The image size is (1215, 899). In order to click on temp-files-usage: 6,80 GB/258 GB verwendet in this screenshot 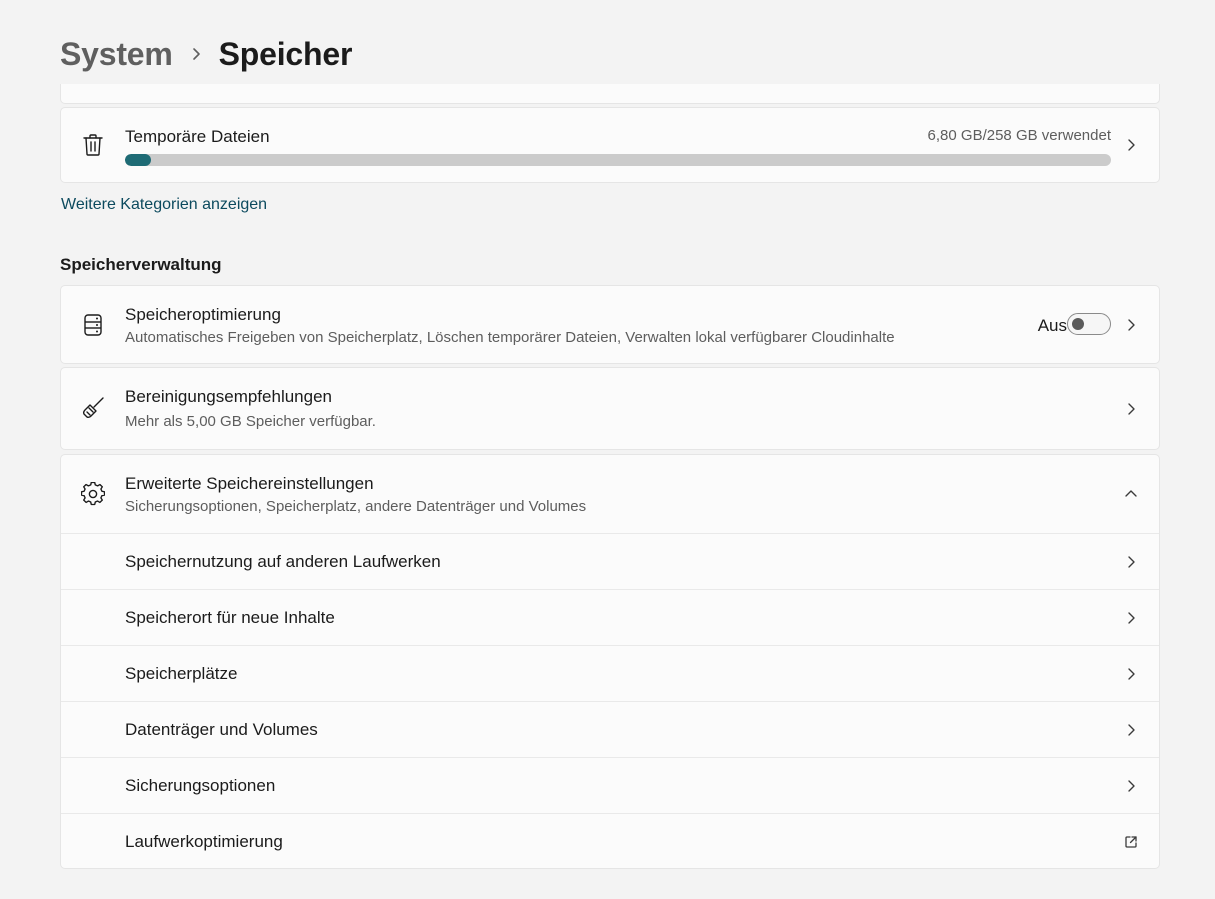, I will do `click(1019, 135)`.